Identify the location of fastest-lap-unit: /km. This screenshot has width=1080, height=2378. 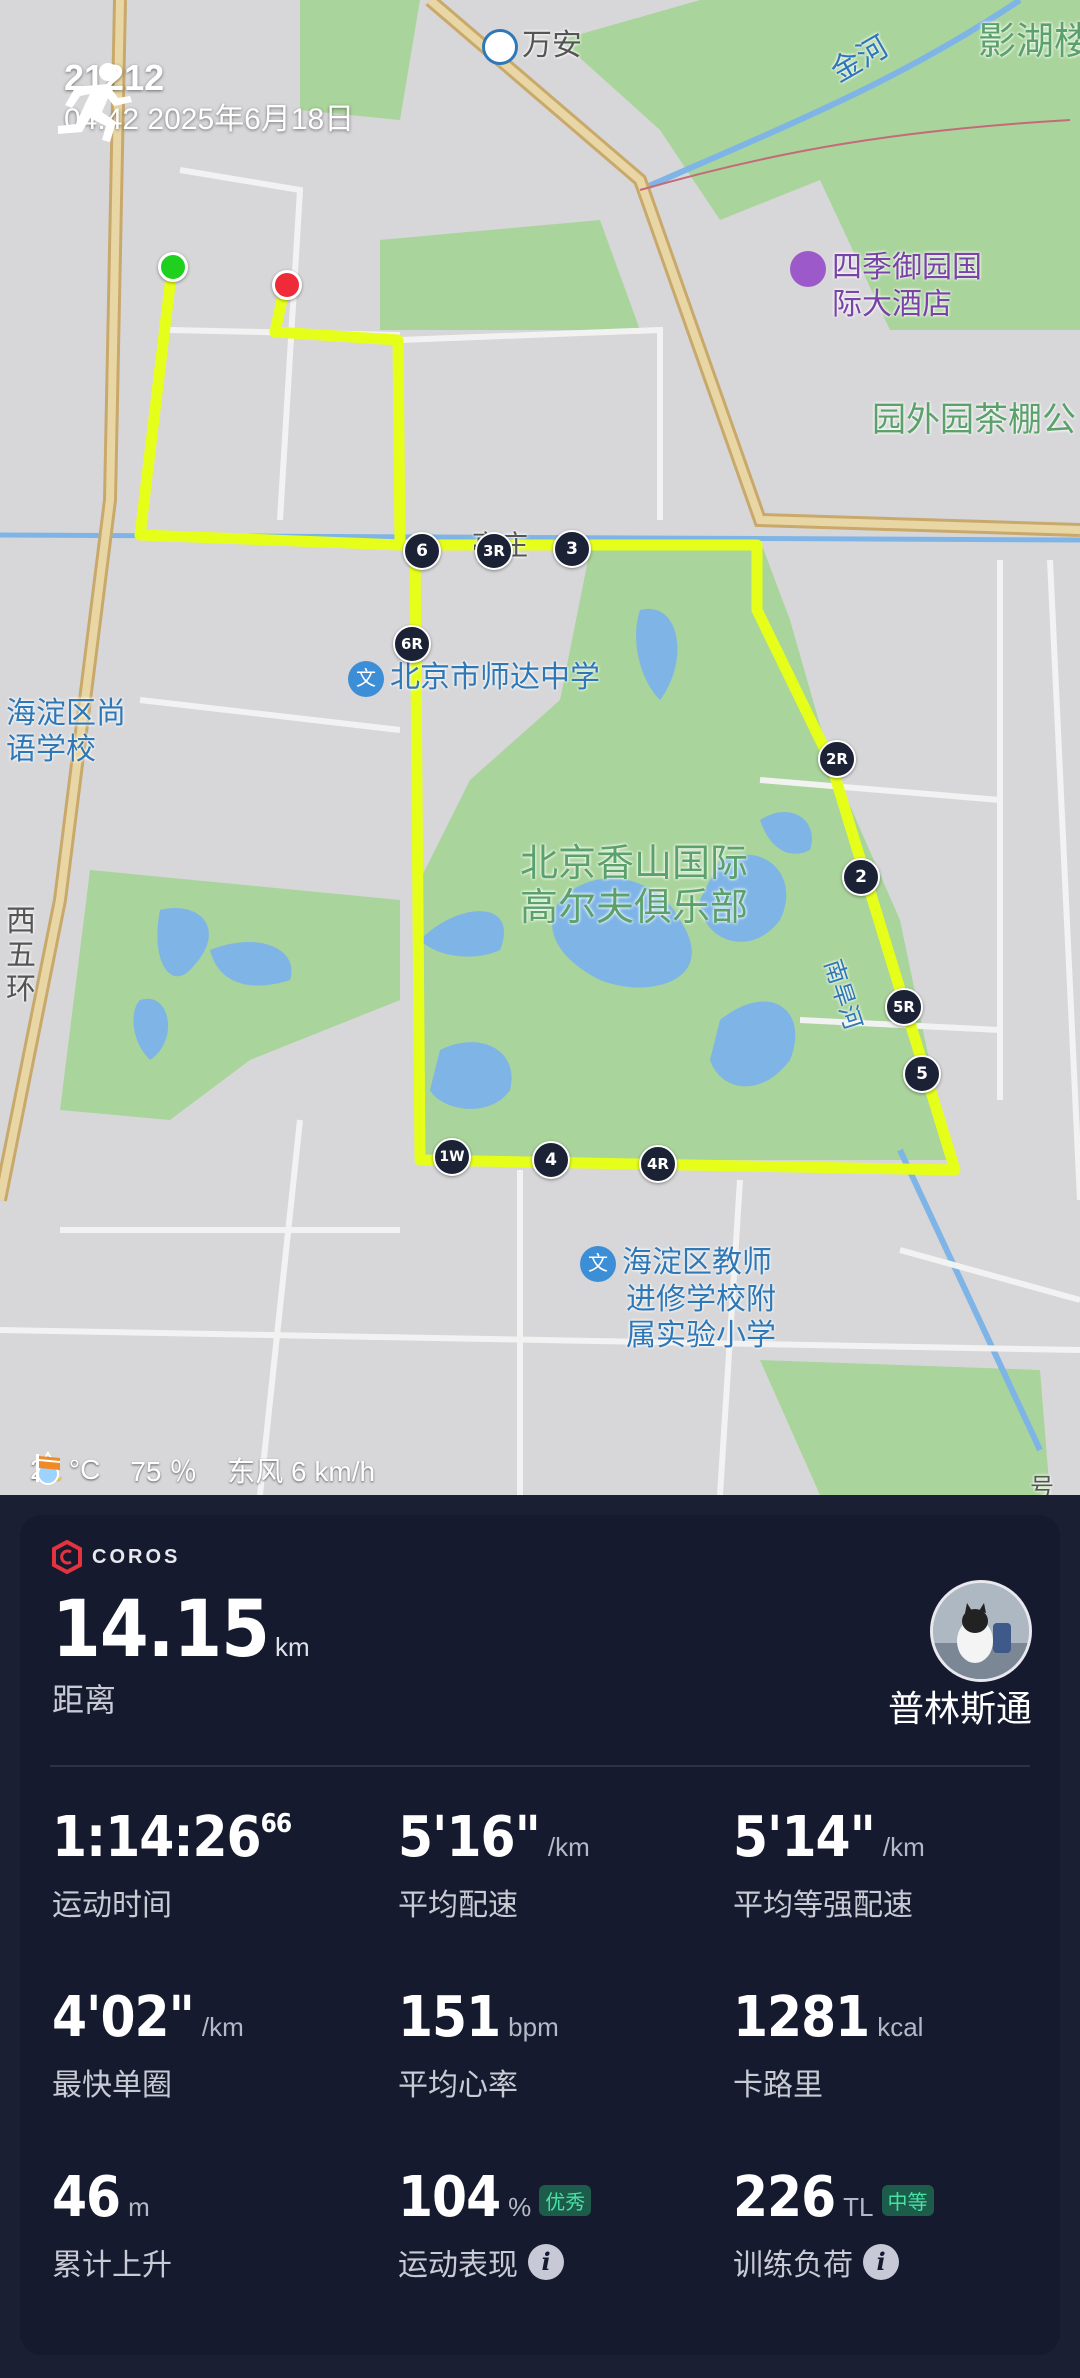
(222, 2027).